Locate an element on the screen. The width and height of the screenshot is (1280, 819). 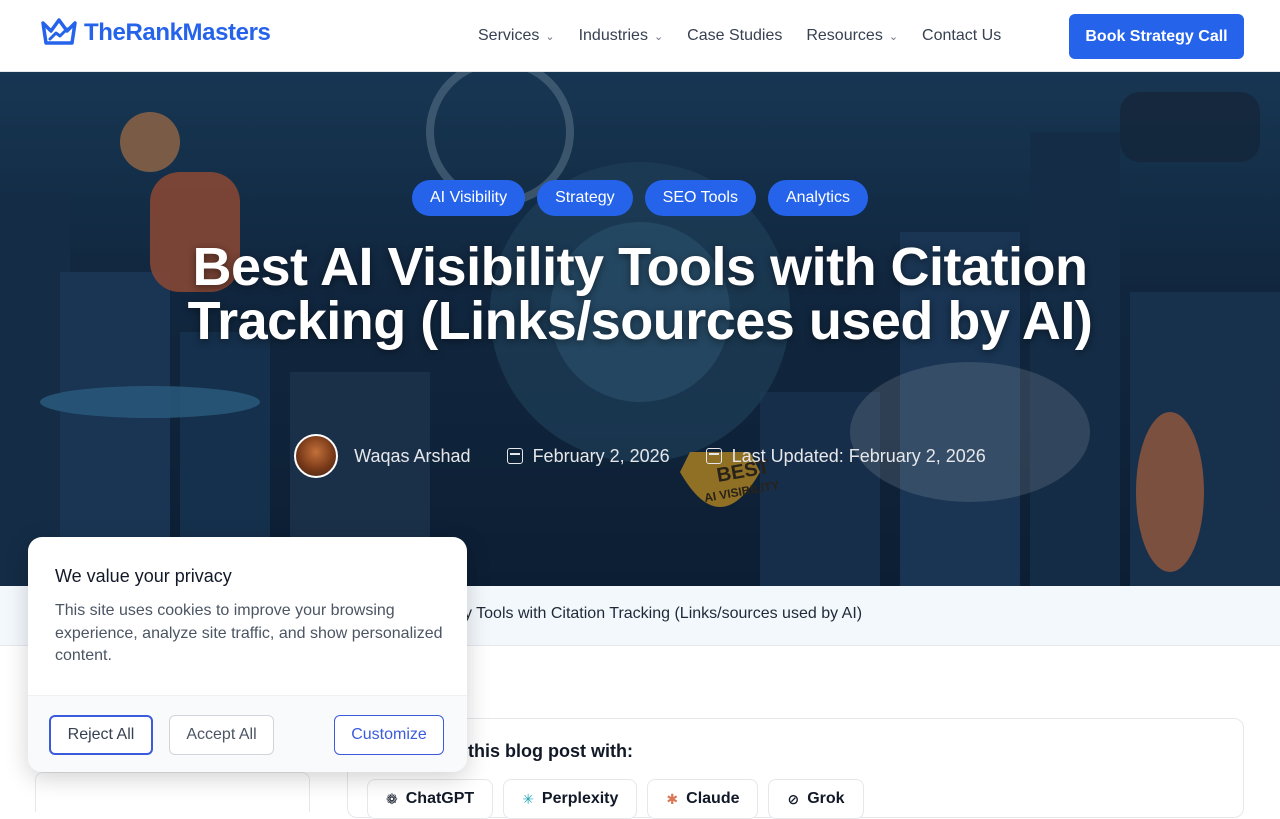
summarize-label: this blog post with: is located at coordinates (550, 751).